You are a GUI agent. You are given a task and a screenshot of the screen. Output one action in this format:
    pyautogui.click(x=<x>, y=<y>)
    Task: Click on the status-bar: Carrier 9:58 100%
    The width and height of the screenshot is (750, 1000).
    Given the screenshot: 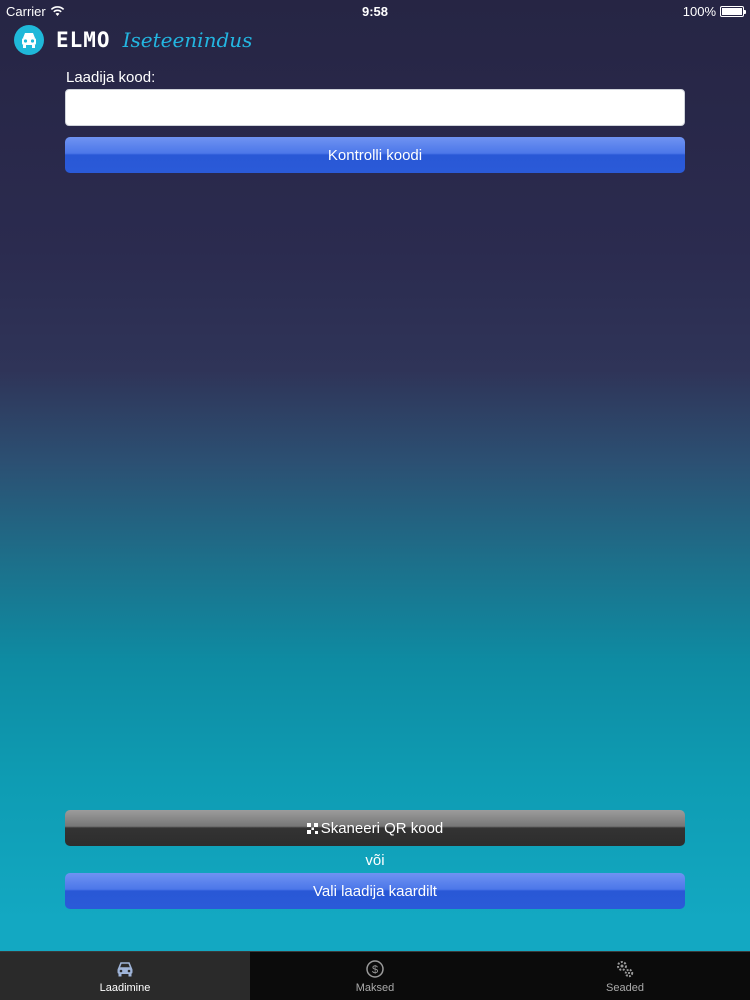 What is the action you would take?
    pyautogui.click(x=375, y=11)
    